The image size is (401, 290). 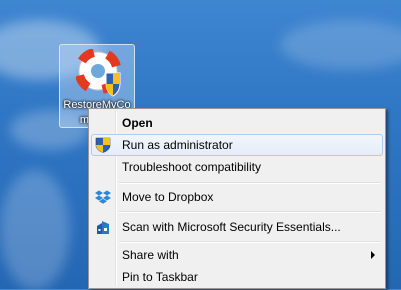 What do you see at coordinates (177, 145) in the screenshot?
I see `menu-item-label: Run as administrator` at bounding box center [177, 145].